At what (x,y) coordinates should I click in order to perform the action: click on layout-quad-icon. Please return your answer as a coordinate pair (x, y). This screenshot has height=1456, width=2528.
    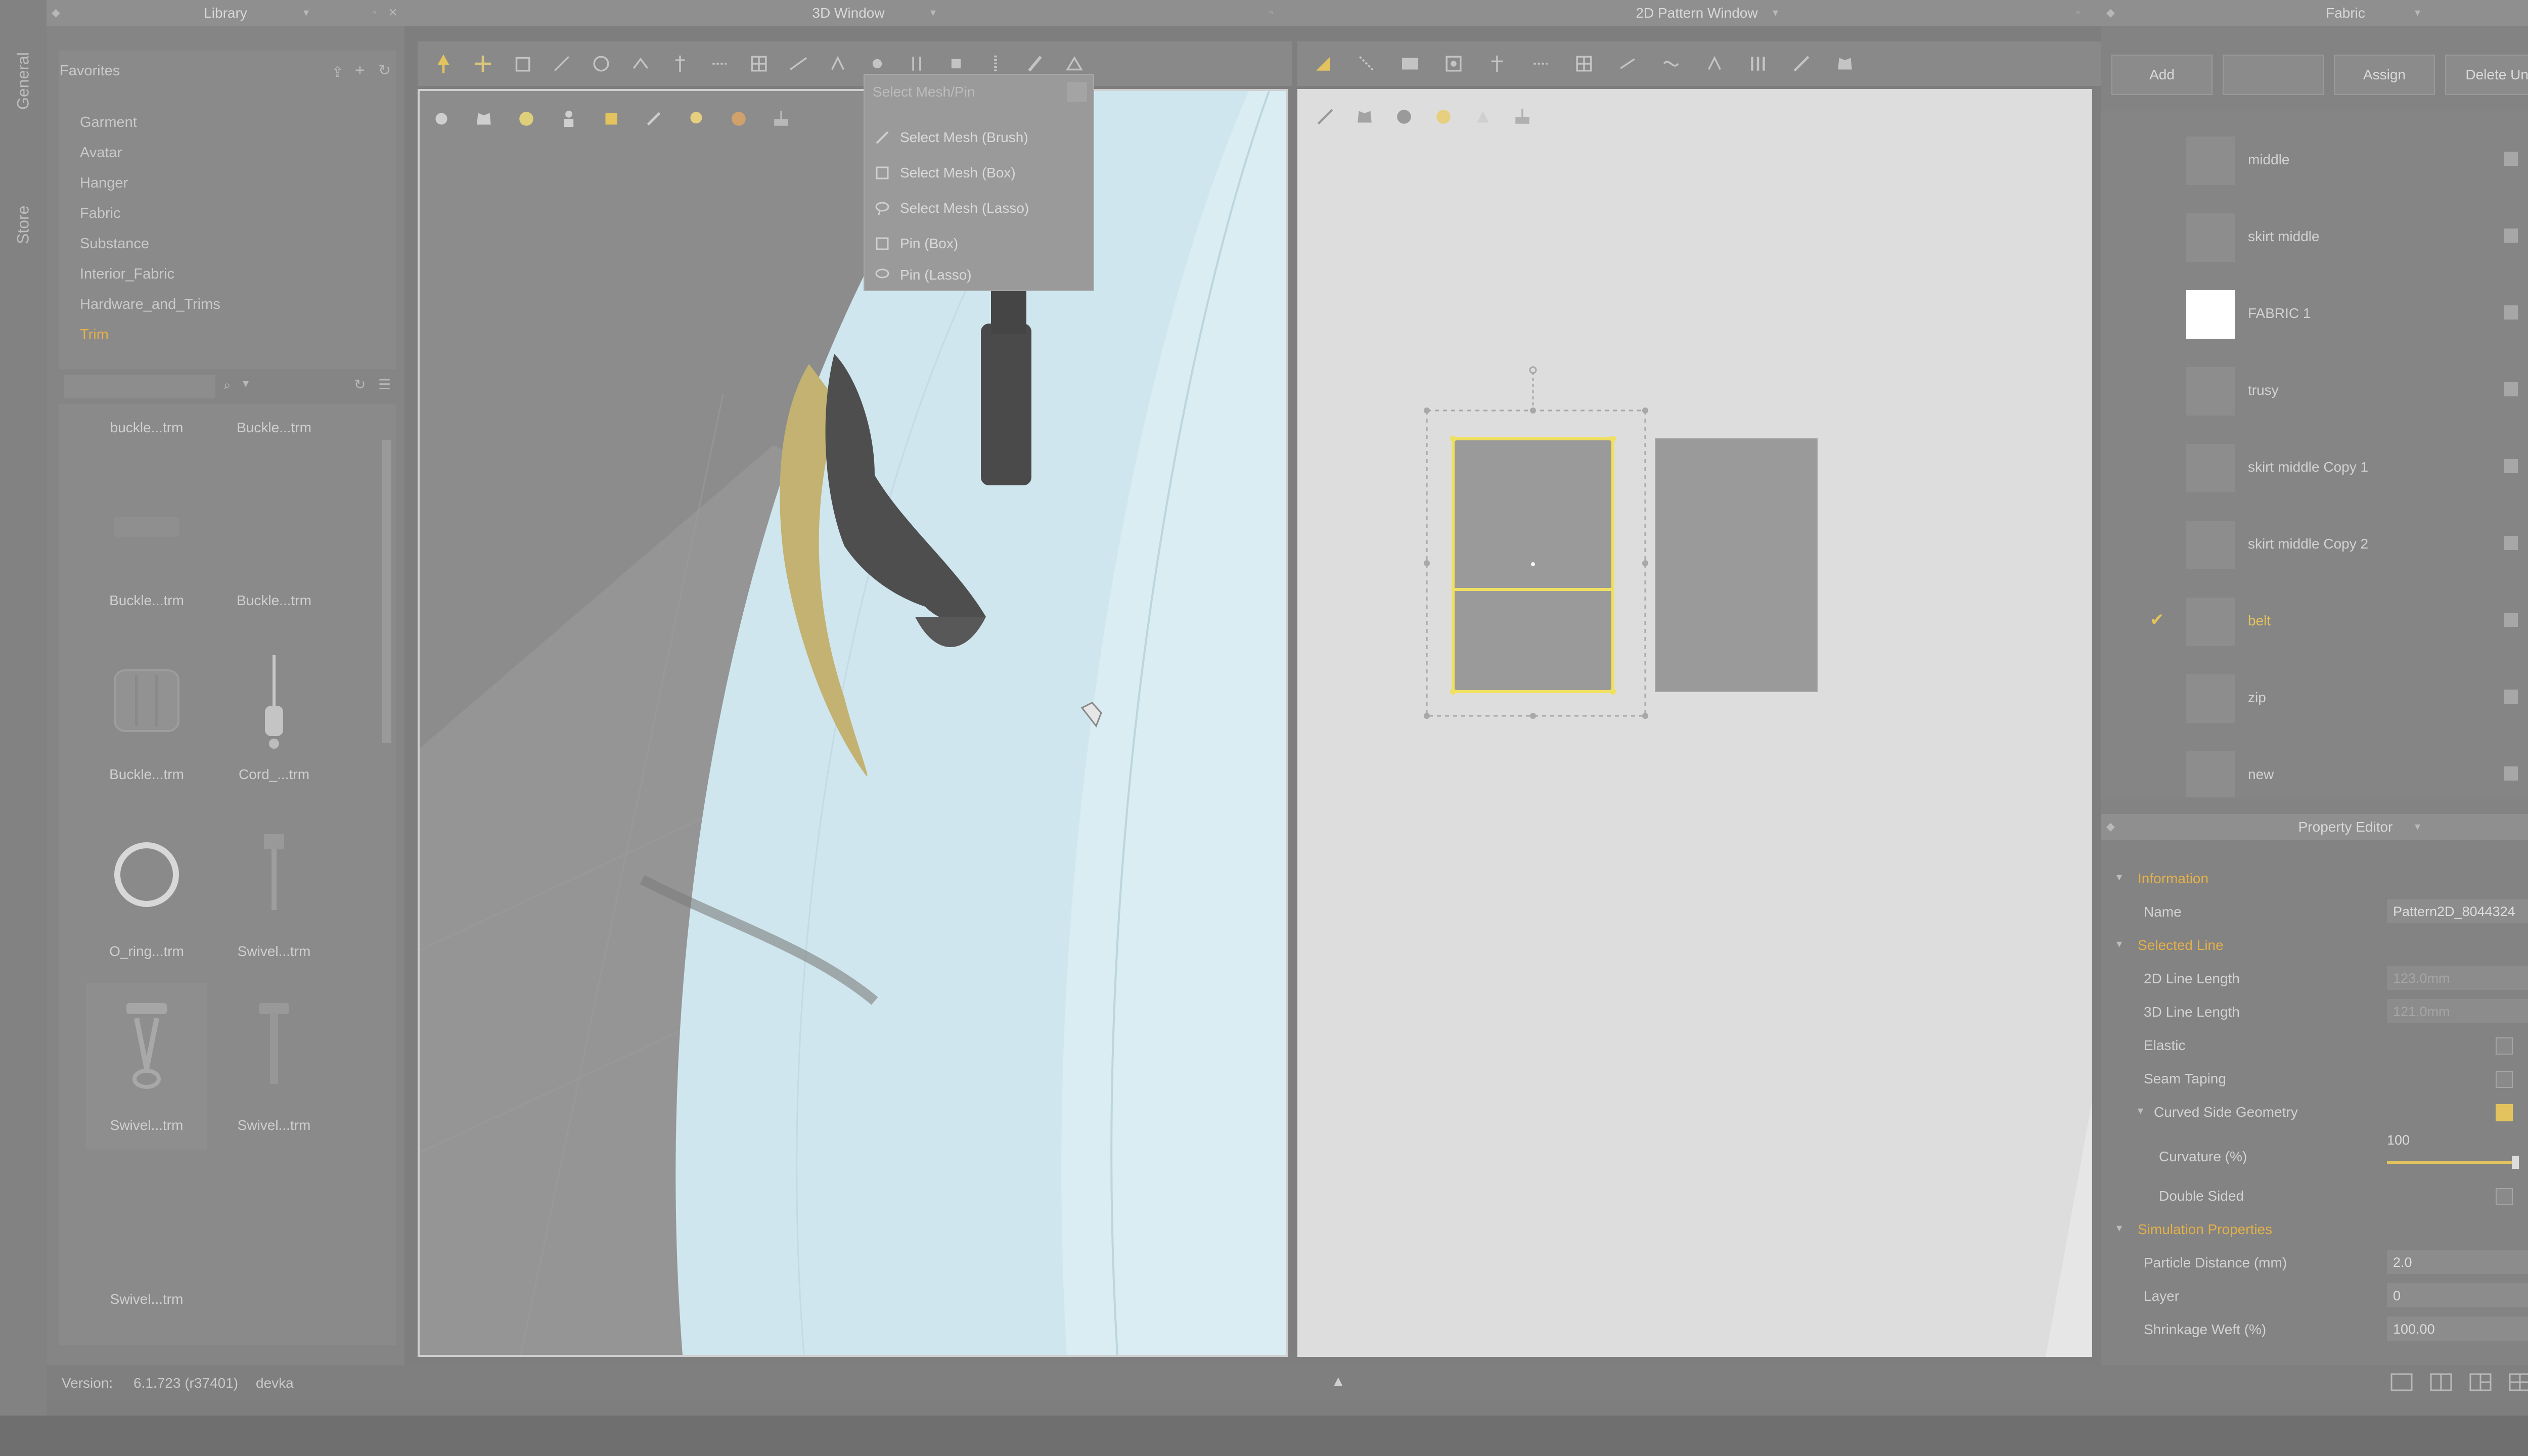
    Looking at the image, I should click on (2518, 1382).